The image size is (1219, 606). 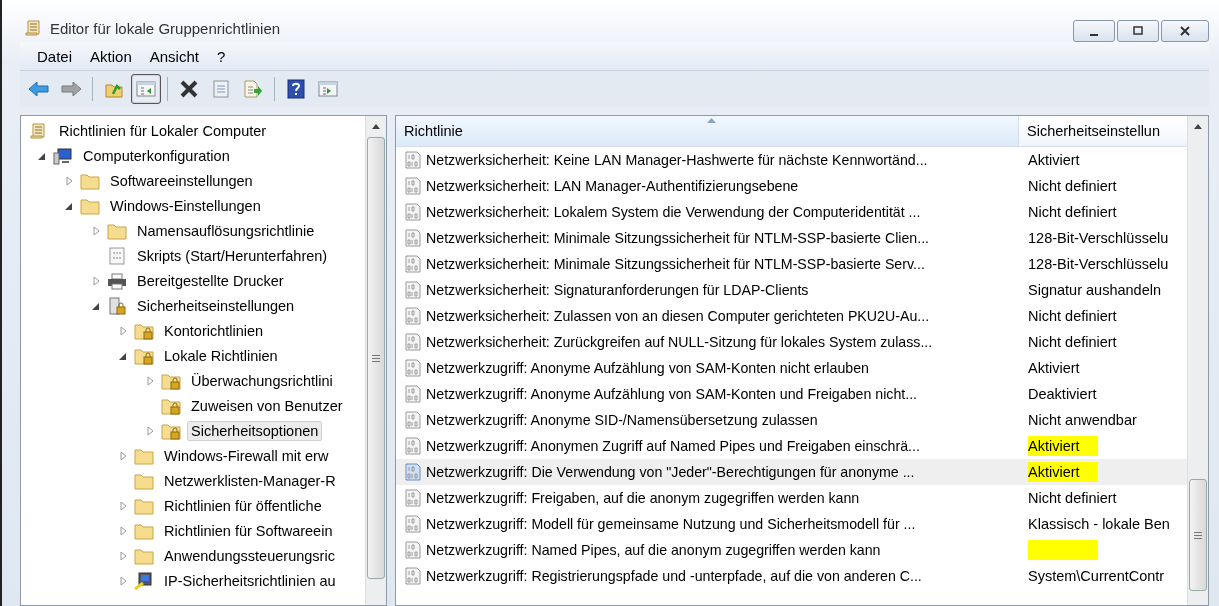 I want to click on window-title: Editor für lokale Gruppenrichtlinien, so click(x=165, y=28).